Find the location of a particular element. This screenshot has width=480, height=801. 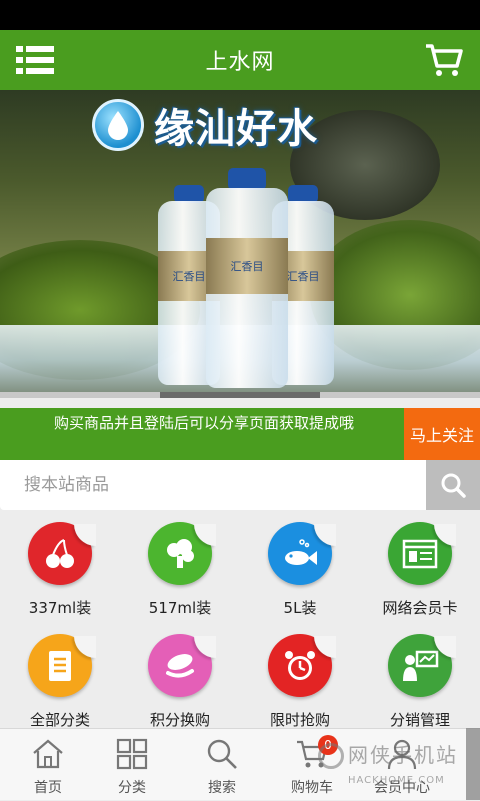

search-bar is located at coordinates (240, 485).